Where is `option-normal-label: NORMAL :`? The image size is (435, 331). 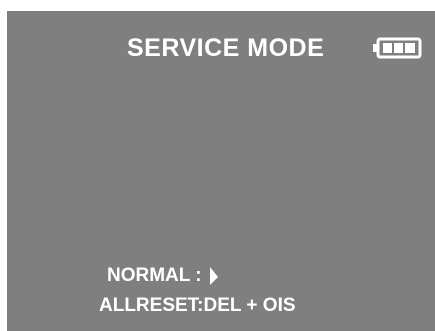
option-normal-label: NORMAL : is located at coordinates (154, 276).